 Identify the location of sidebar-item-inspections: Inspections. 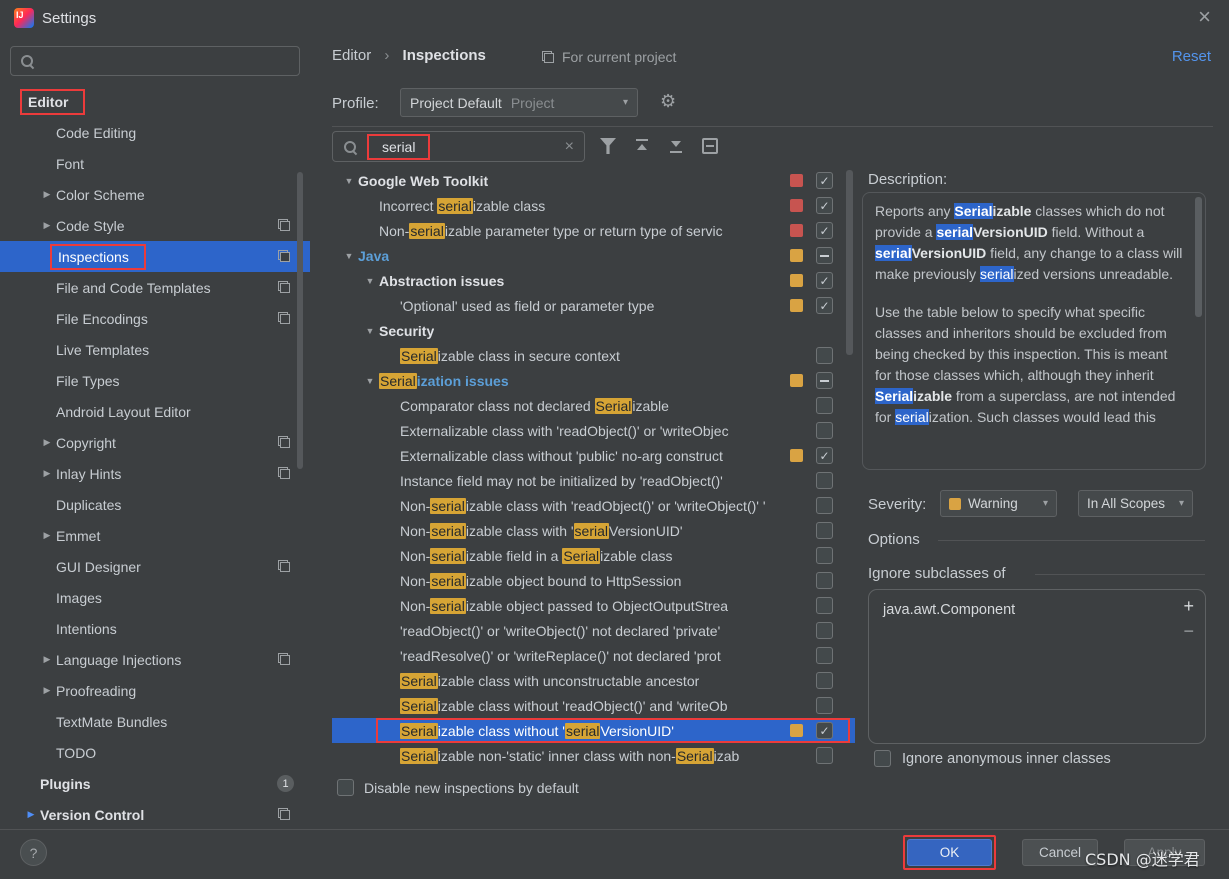
(155, 256).